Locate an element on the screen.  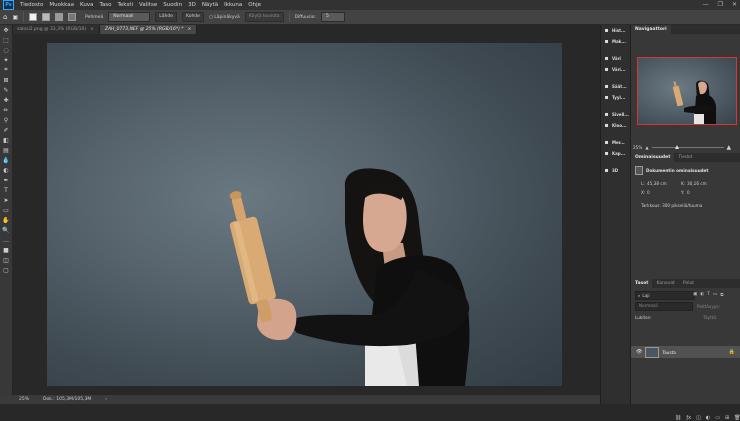
subtract-selection-icon is located at coordinates (59, 17).